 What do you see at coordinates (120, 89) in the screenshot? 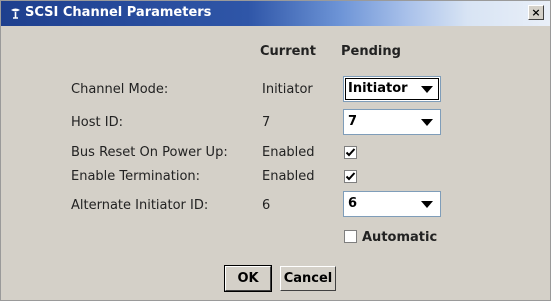
I see `channel-mode-label: Channel Mode:` at bounding box center [120, 89].